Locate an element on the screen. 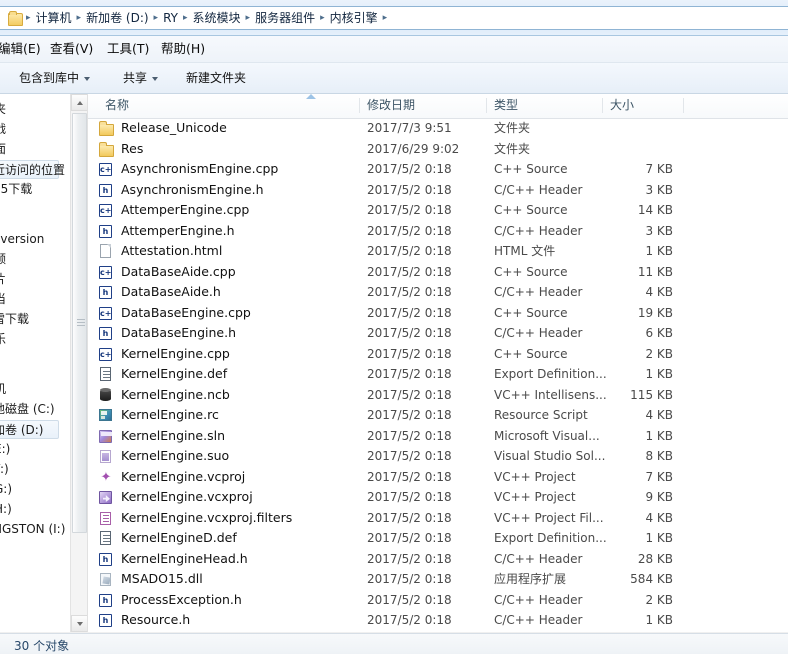 Image resolution: width=788 pixels, height=654 pixels. column-header-name: 名称 is located at coordinates (232, 105).